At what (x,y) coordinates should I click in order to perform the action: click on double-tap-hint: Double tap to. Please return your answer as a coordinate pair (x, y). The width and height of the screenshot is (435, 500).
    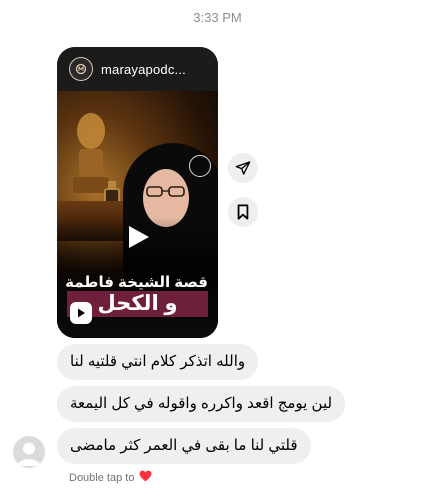
    Looking at the image, I should click on (110, 477).